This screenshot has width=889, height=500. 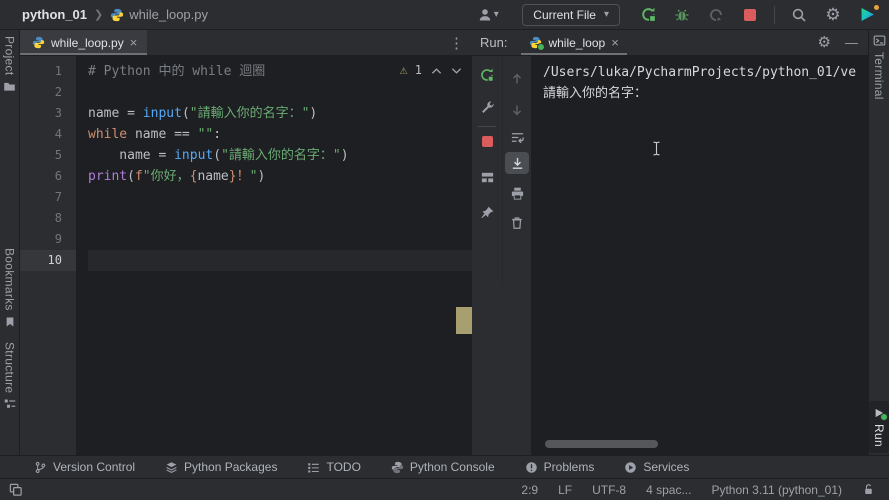 I want to click on code-token: name =, so click(x=131, y=155).